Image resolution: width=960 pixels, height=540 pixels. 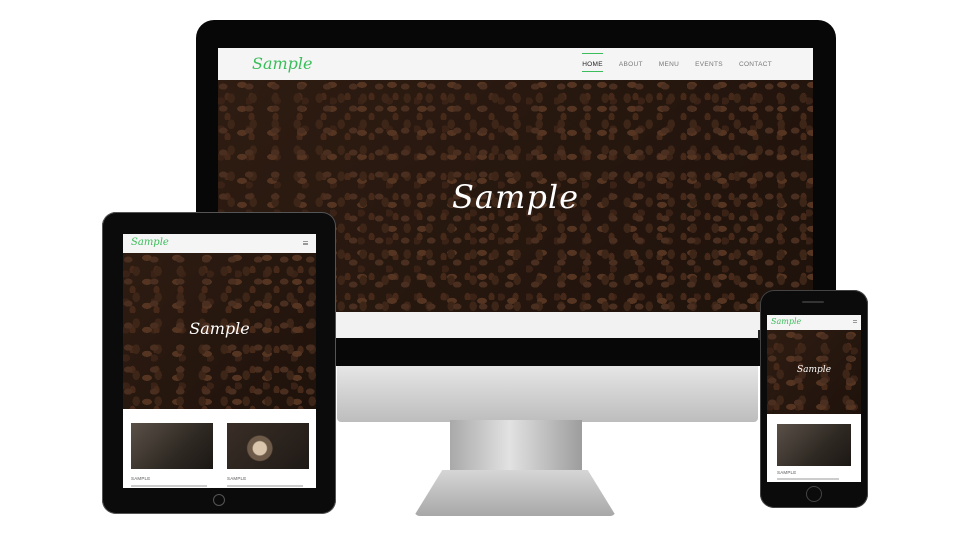 I want to click on phone-site-header: Sample, so click(x=814, y=322).